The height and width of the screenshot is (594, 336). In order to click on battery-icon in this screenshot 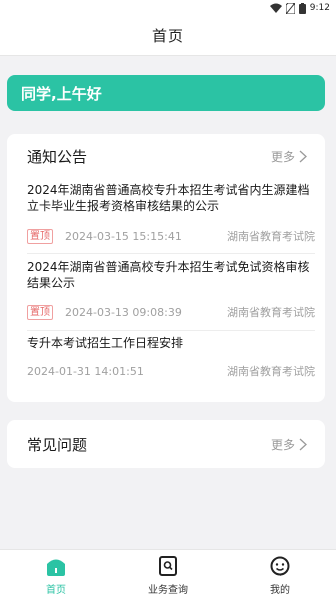, I will do `click(302, 8)`.